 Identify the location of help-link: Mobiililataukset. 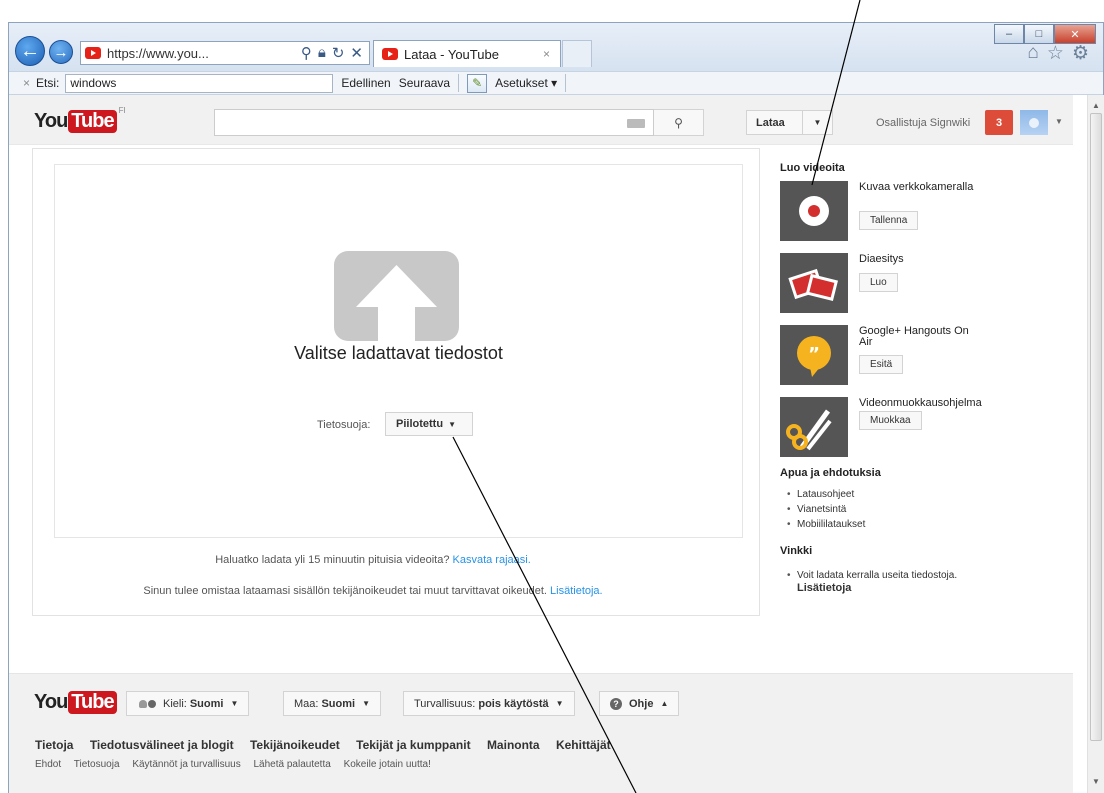
(822, 524).